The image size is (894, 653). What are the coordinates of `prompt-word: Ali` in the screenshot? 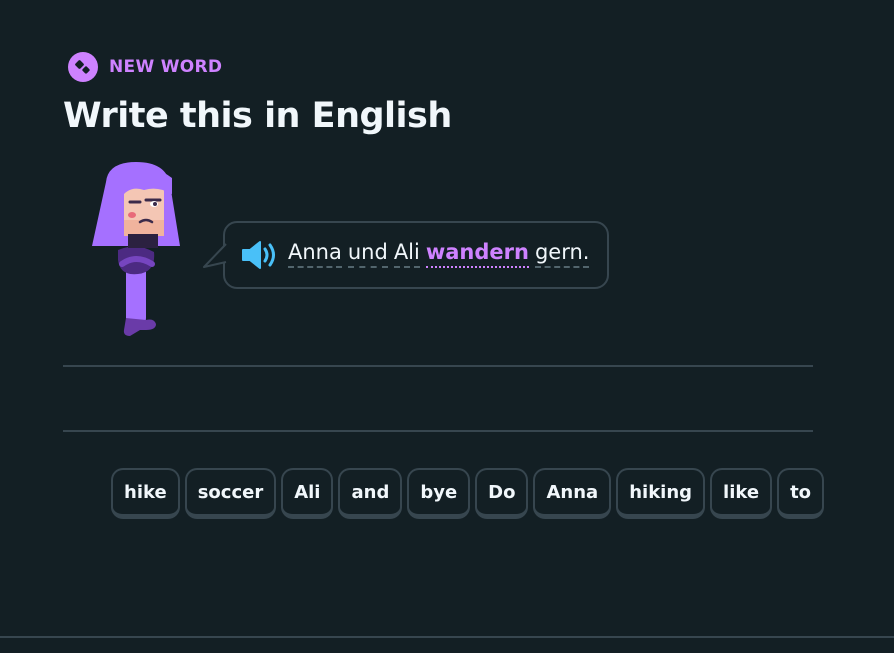 It's located at (406, 254).